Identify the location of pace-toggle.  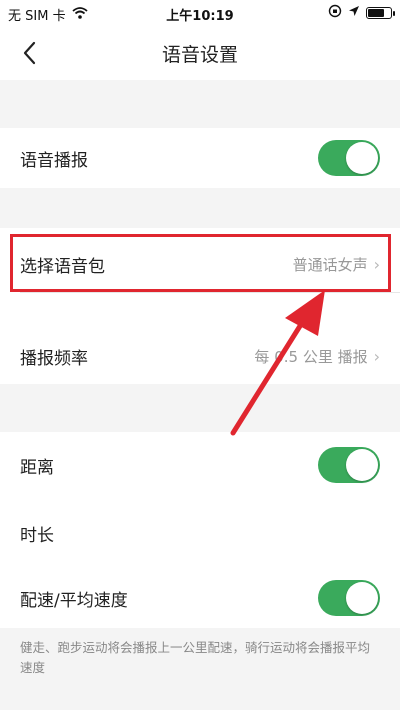
(349, 598).